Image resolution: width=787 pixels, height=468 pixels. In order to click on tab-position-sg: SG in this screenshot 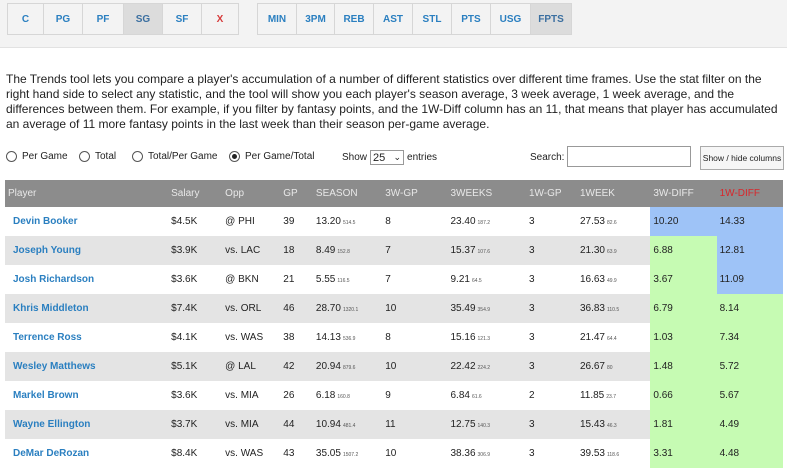, I will do `click(143, 19)`.